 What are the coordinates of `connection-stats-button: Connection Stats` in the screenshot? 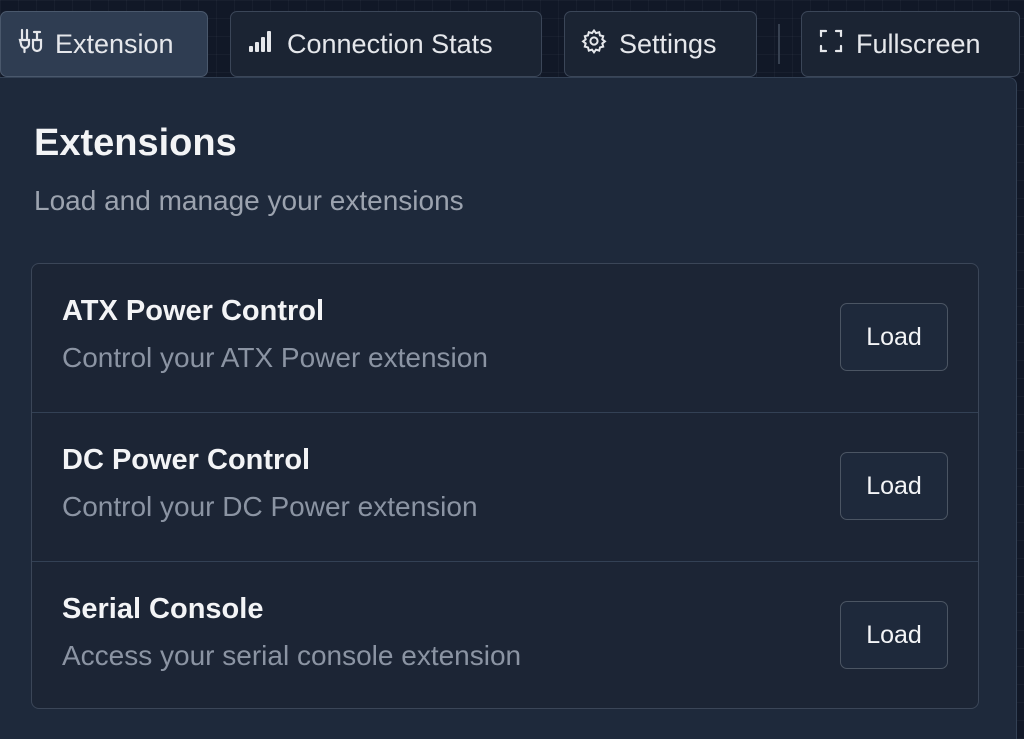 It's located at (386, 44).